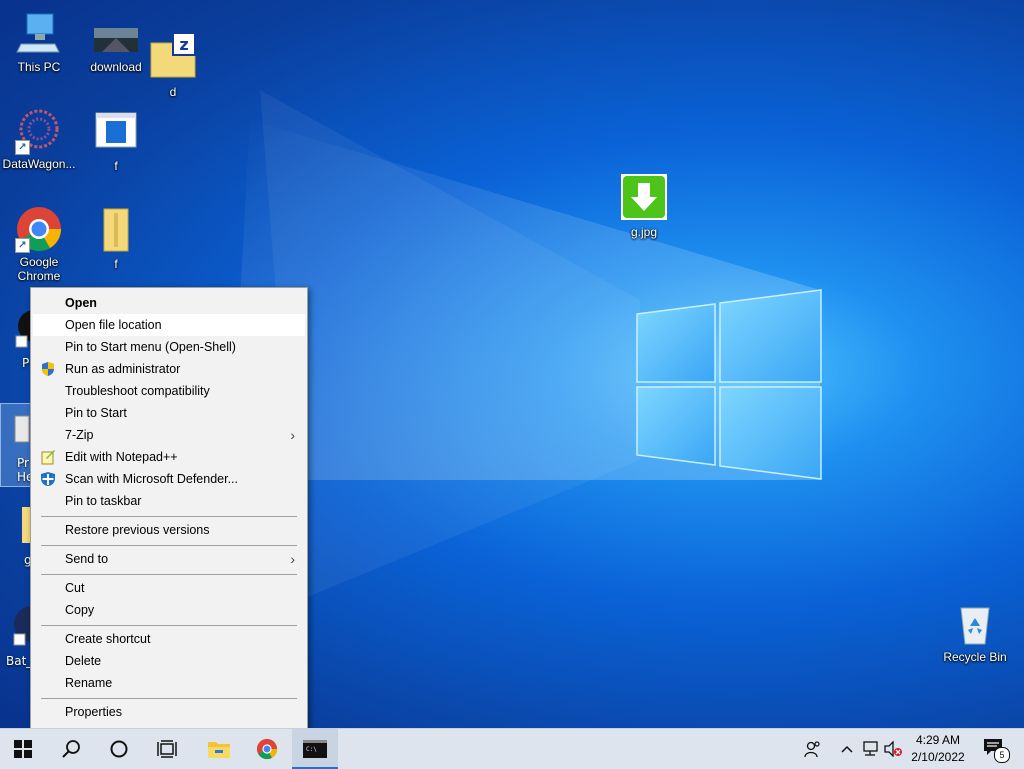  Describe the element at coordinates (79, 435) in the screenshot. I see `menu-item-label: 7-Zip` at that location.